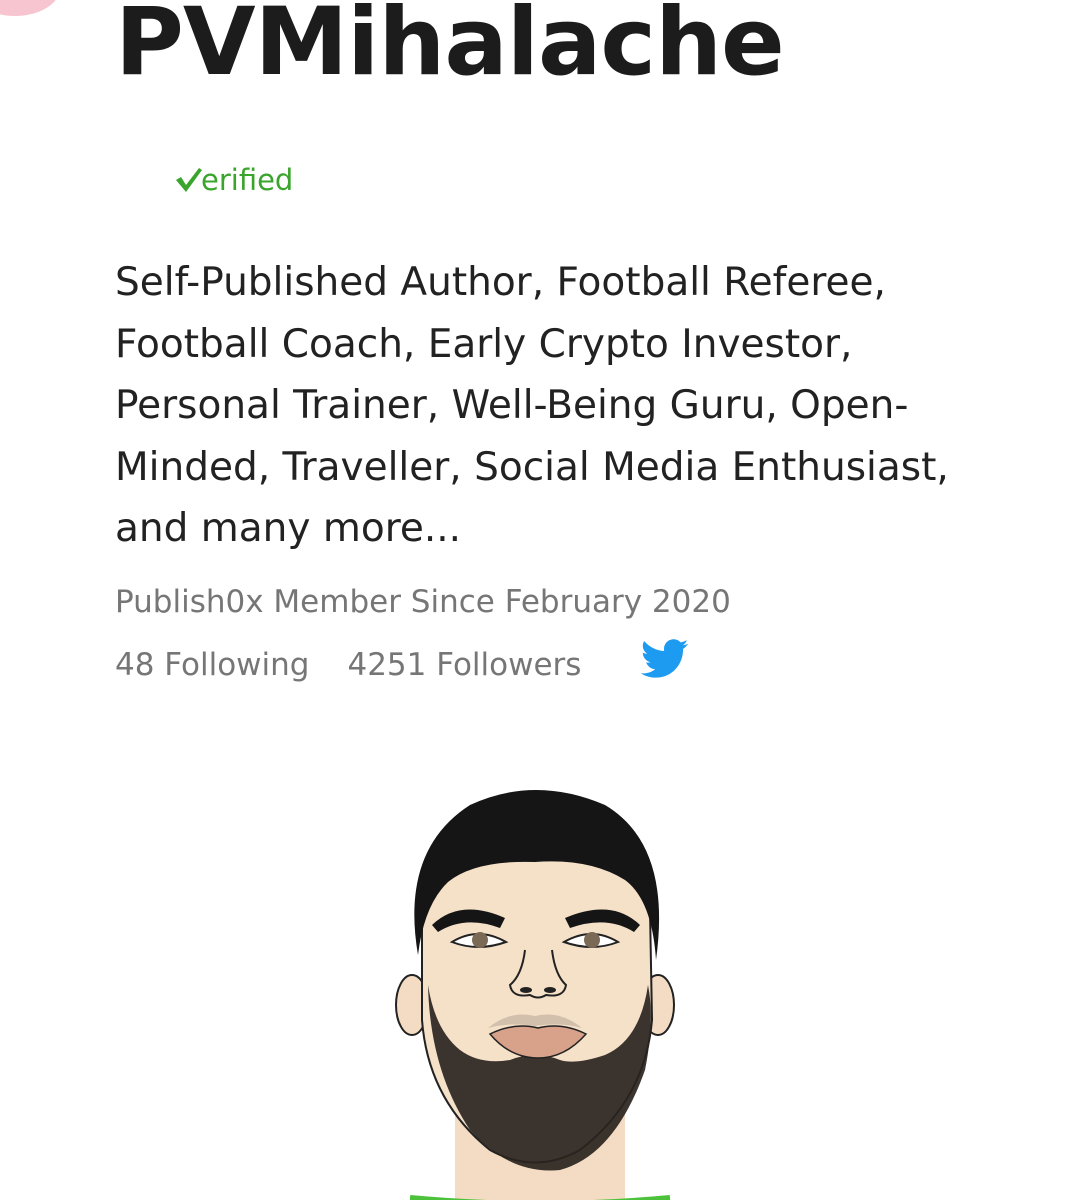  What do you see at coordinates (30, 8) in the screenshot?
I see `corner-decoration` at bounding box center [30, 8].